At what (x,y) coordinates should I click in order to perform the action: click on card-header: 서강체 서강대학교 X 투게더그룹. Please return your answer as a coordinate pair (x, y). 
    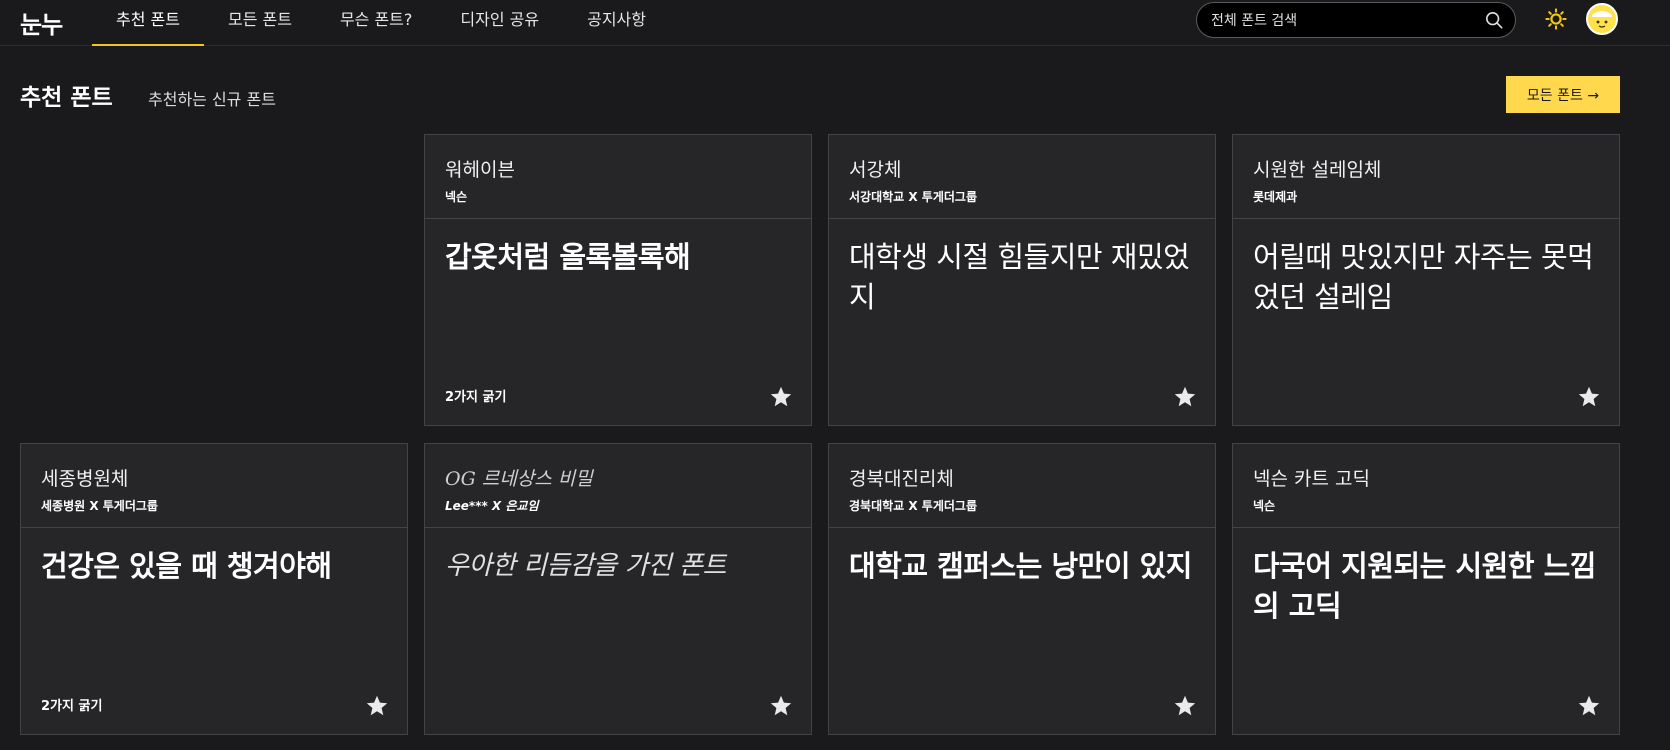
    Looking at the image, I should click on (1022, 177).